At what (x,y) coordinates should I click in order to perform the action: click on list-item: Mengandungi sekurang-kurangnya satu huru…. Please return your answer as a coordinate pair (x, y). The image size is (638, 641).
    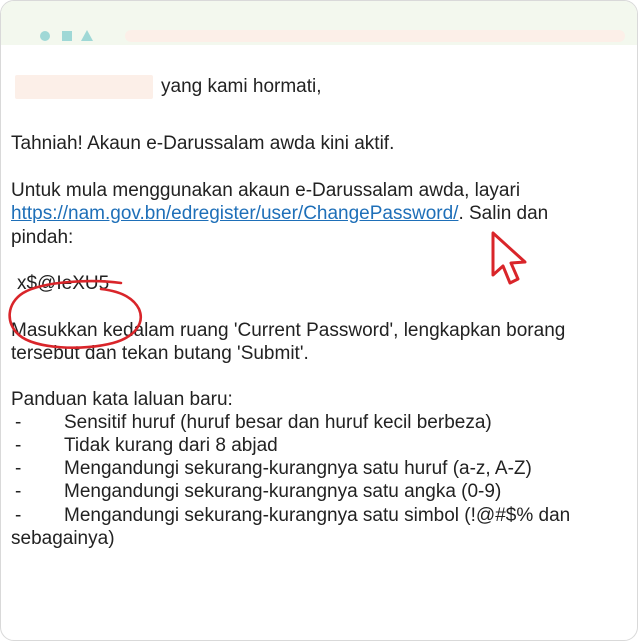
    Looking at the image, I should click on (298, 468).